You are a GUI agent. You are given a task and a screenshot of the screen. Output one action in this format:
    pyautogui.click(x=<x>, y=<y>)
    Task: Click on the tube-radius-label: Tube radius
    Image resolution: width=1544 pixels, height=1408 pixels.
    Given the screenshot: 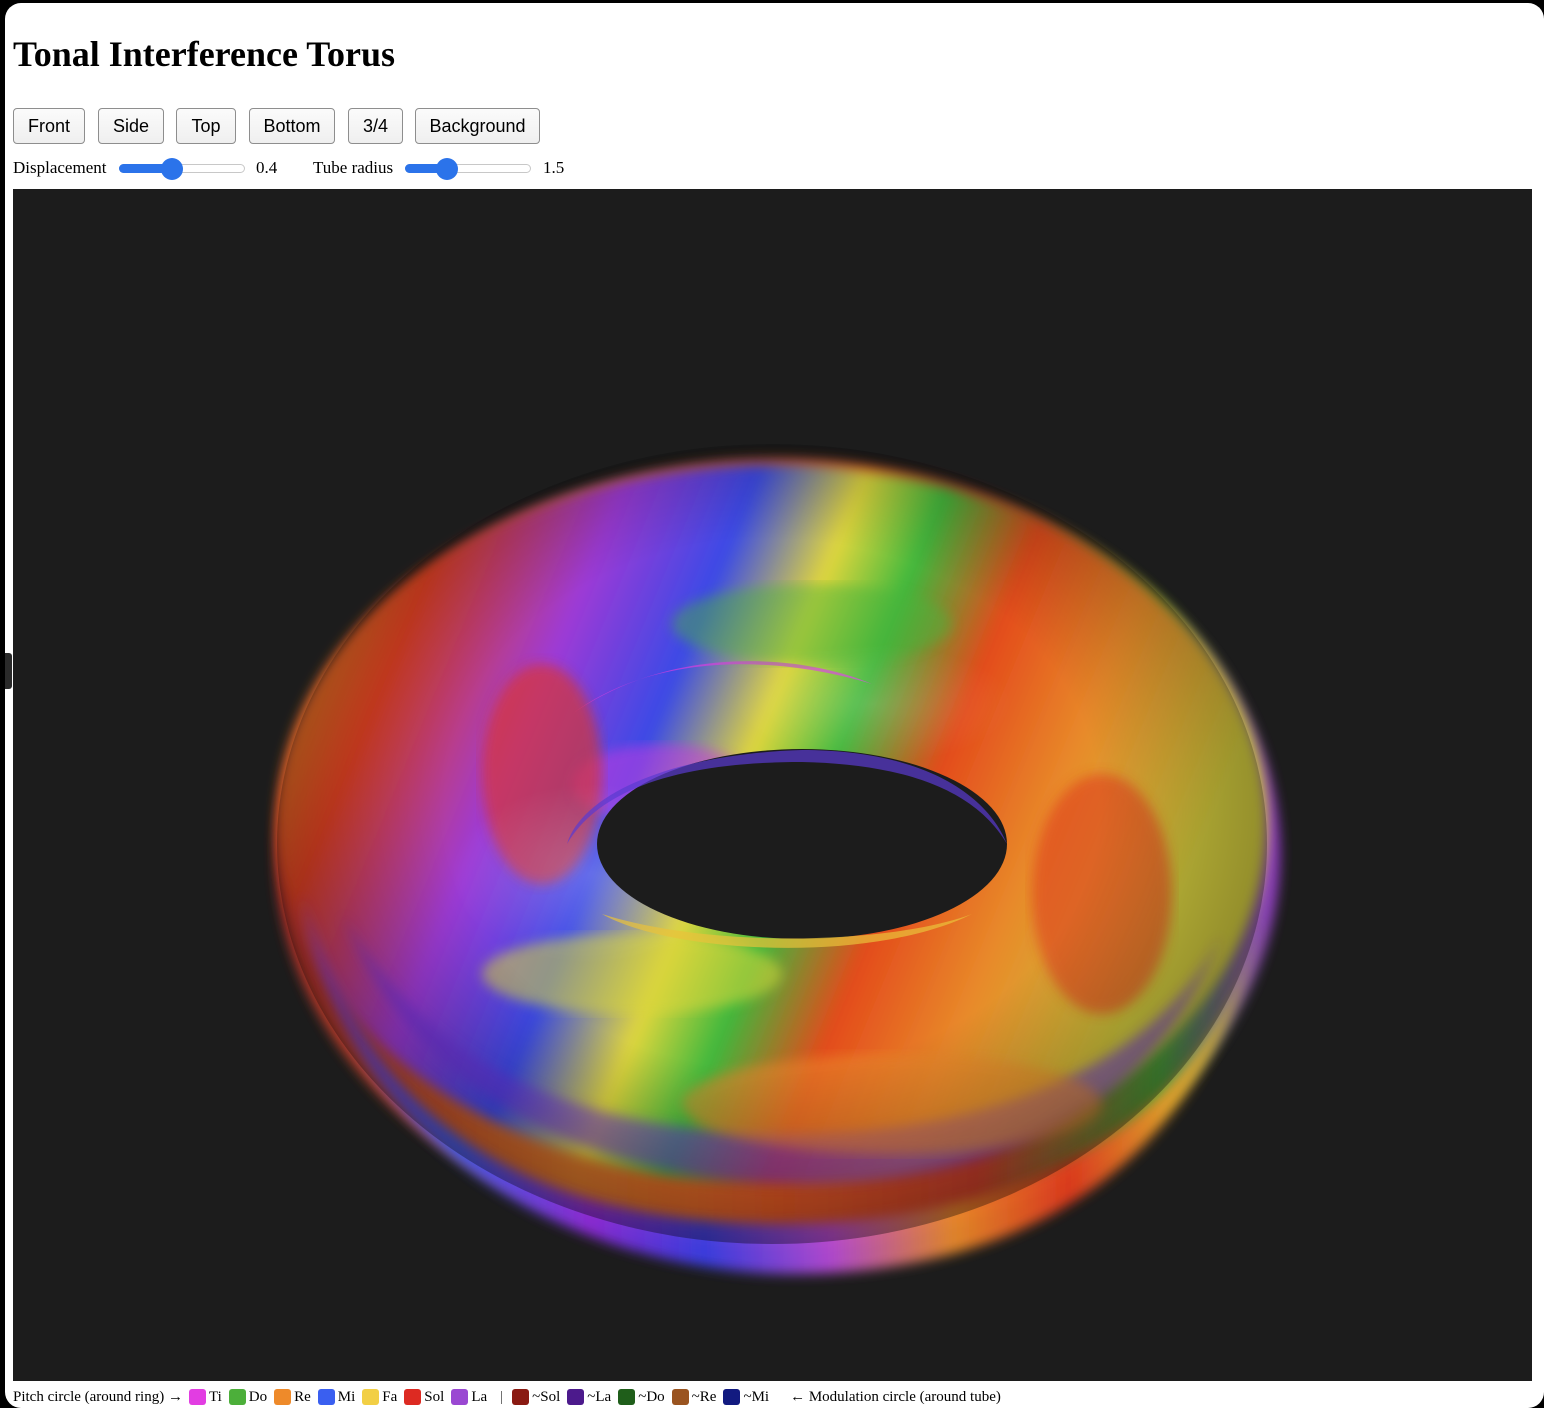 What is the action you would take?
    pyautogui.click(x=353, y=167)
    